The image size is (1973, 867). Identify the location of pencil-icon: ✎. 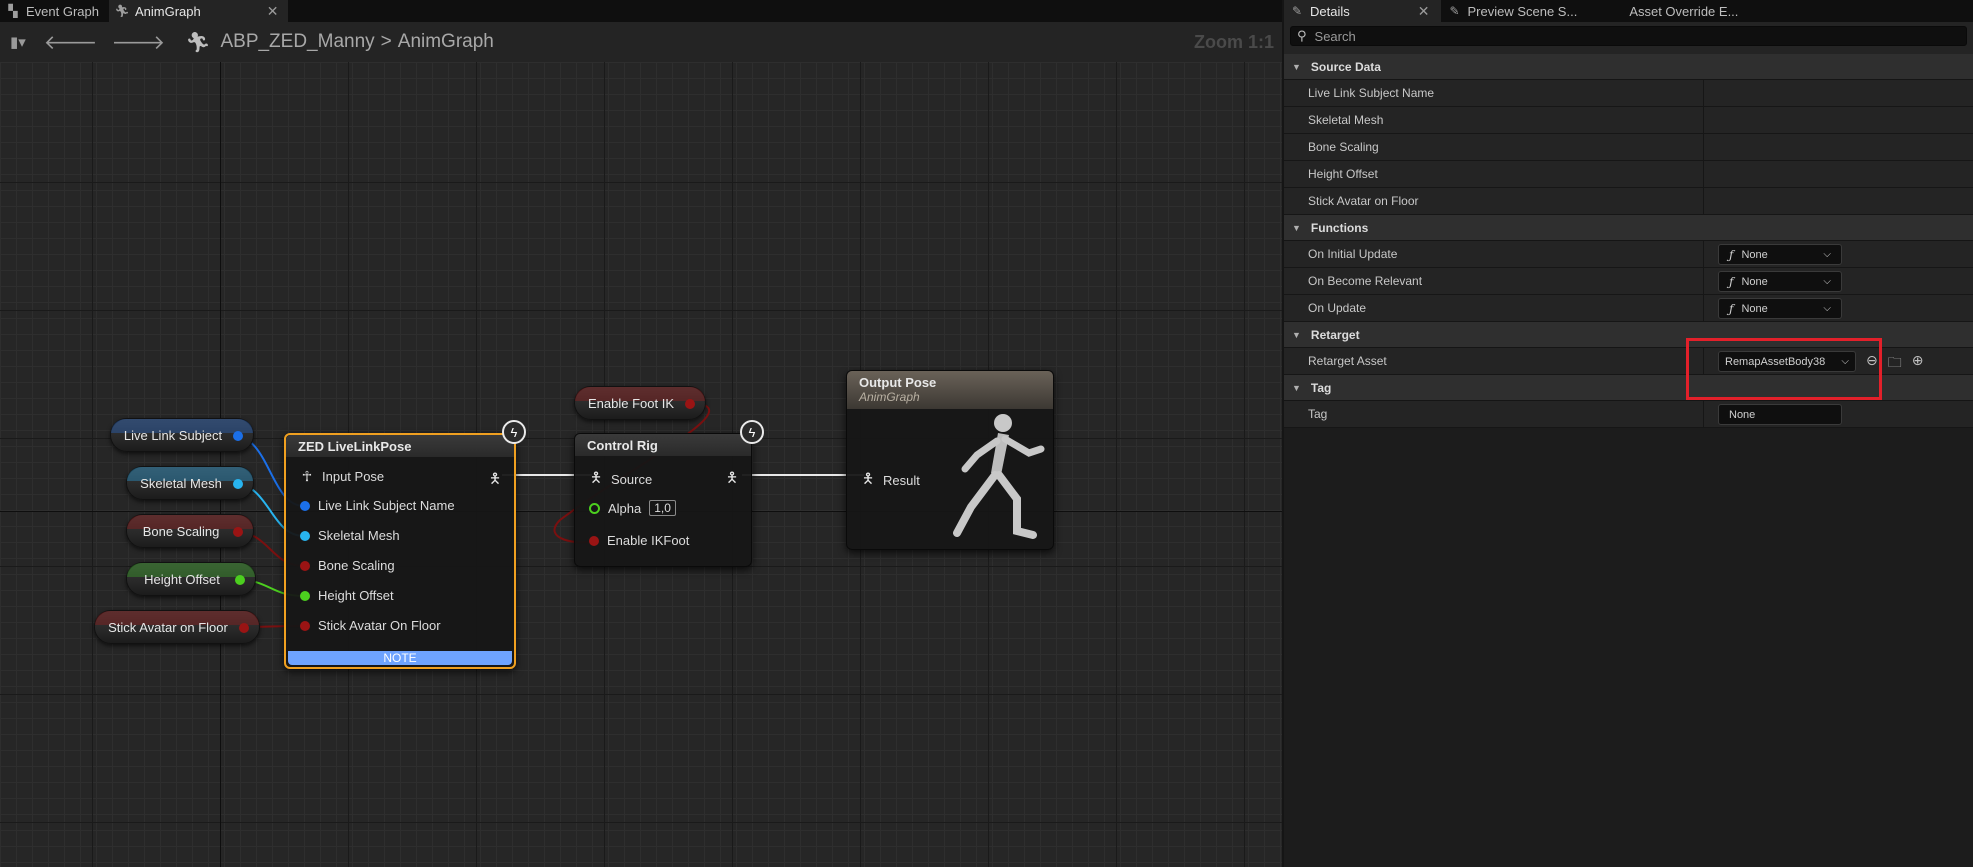
(1454, 11).